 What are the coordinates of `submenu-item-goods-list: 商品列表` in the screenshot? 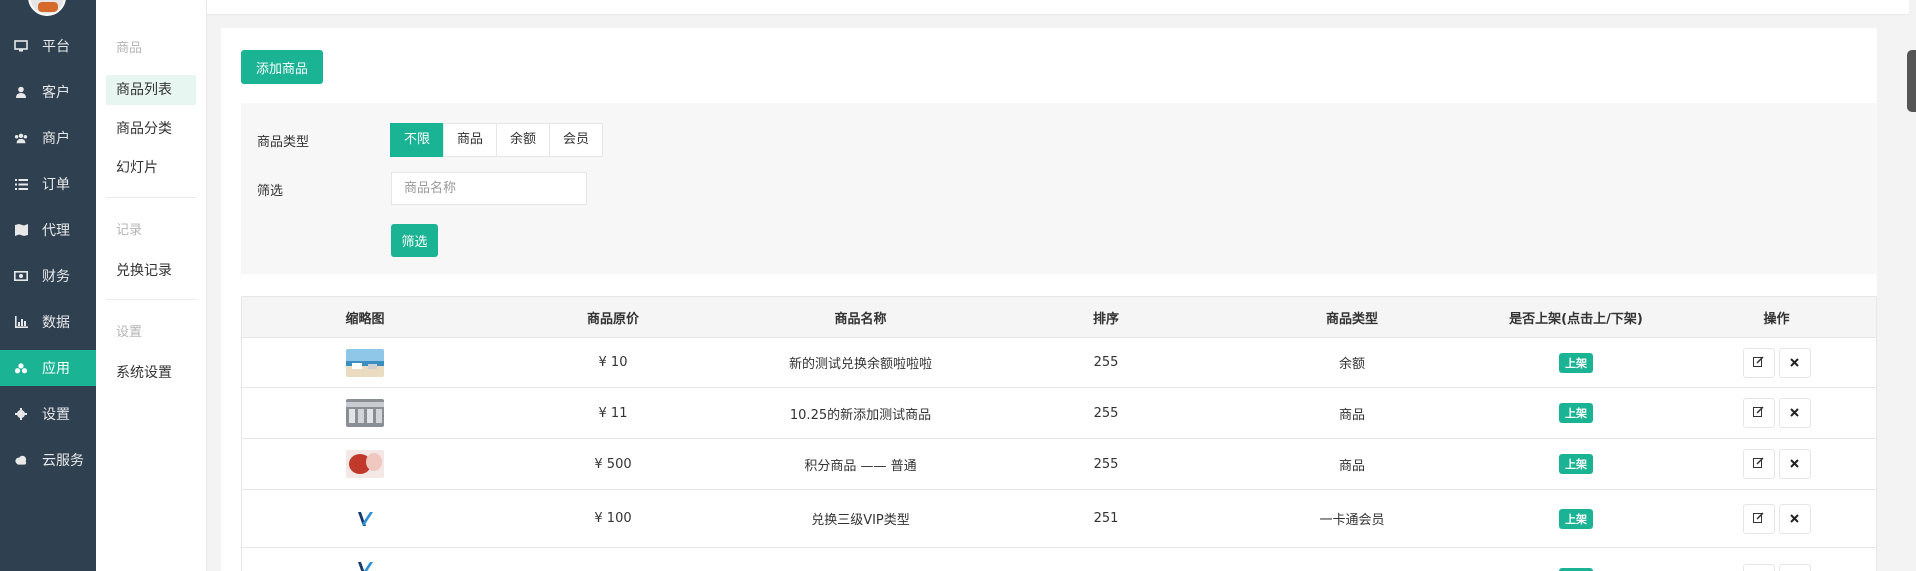 It's located at (151, 90).